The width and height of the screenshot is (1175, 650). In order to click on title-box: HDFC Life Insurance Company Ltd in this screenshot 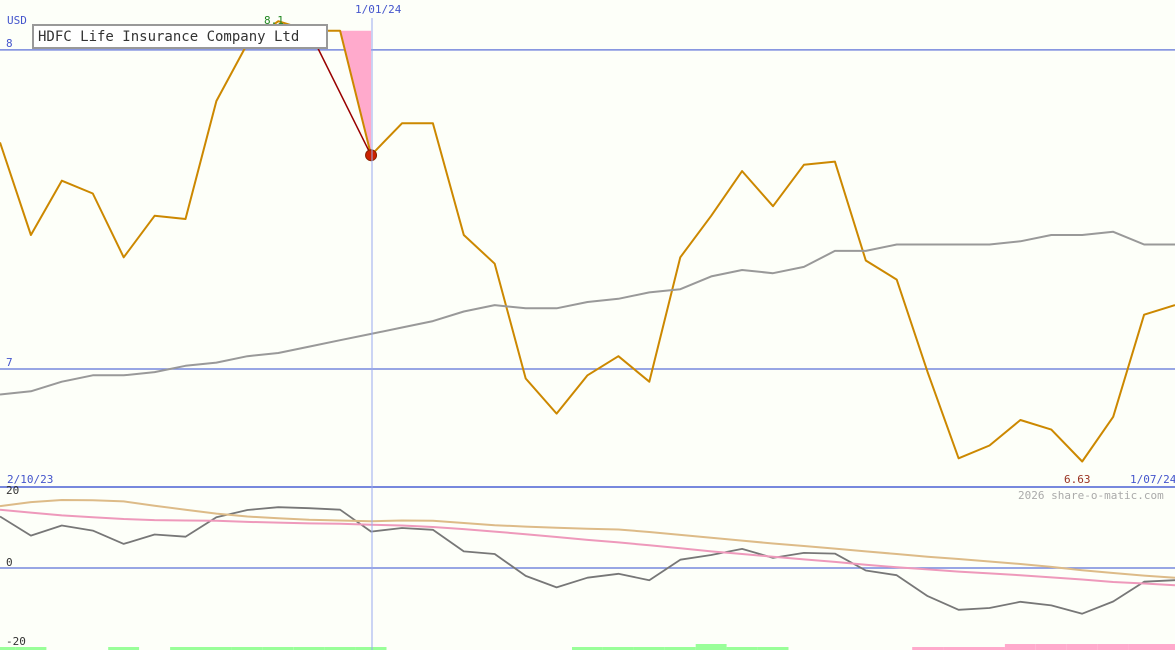, I will do `click(180, 36)`.